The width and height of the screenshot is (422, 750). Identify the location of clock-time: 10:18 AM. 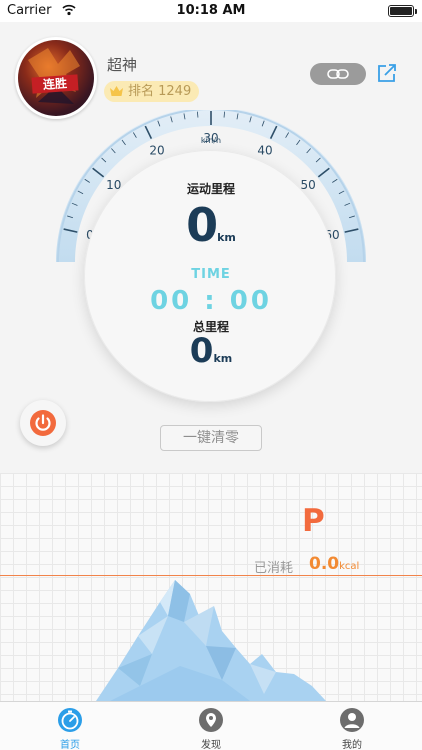
(211, 10).